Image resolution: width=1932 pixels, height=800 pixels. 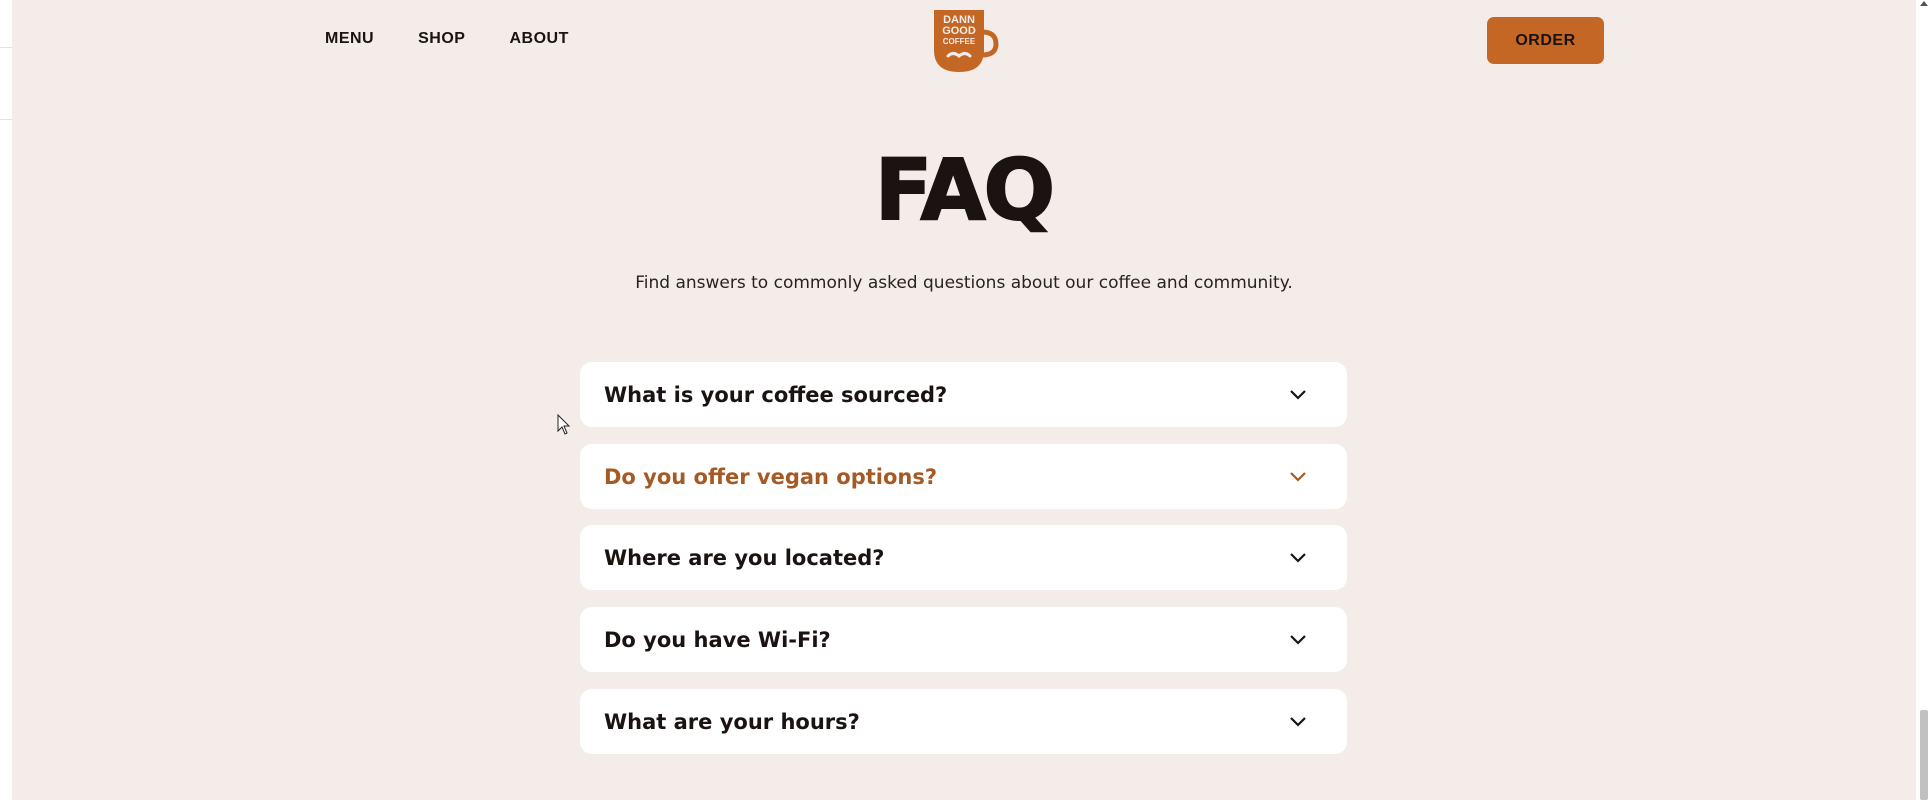 What do you see at coordinates (6, 400) in the screenshot?
I see `browser-edge` at bounding box center [6, 400].